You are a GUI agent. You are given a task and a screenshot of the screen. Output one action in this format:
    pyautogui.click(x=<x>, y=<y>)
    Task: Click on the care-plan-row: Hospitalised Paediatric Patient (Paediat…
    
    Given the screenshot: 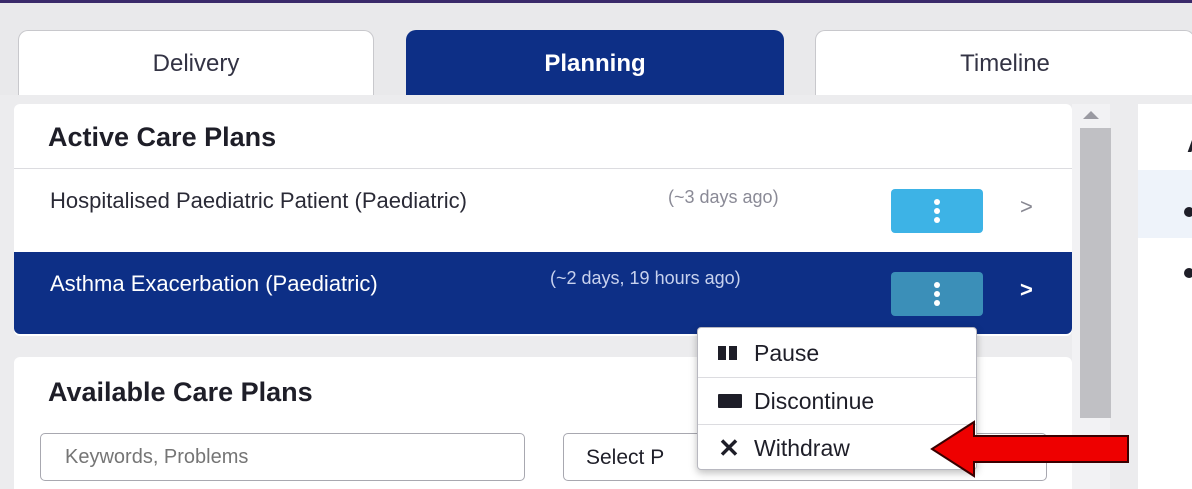 What is the action you would take?
    pyautogui.click(x=543, y=210)
    